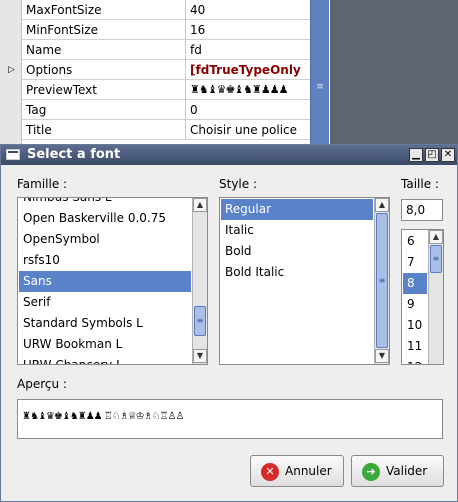 The width and height of the screenshot is (458, 502). I want to click on style-list: Regular Italic Bold Bold Italic ▲ ≡ ▼, so click(304, 281).